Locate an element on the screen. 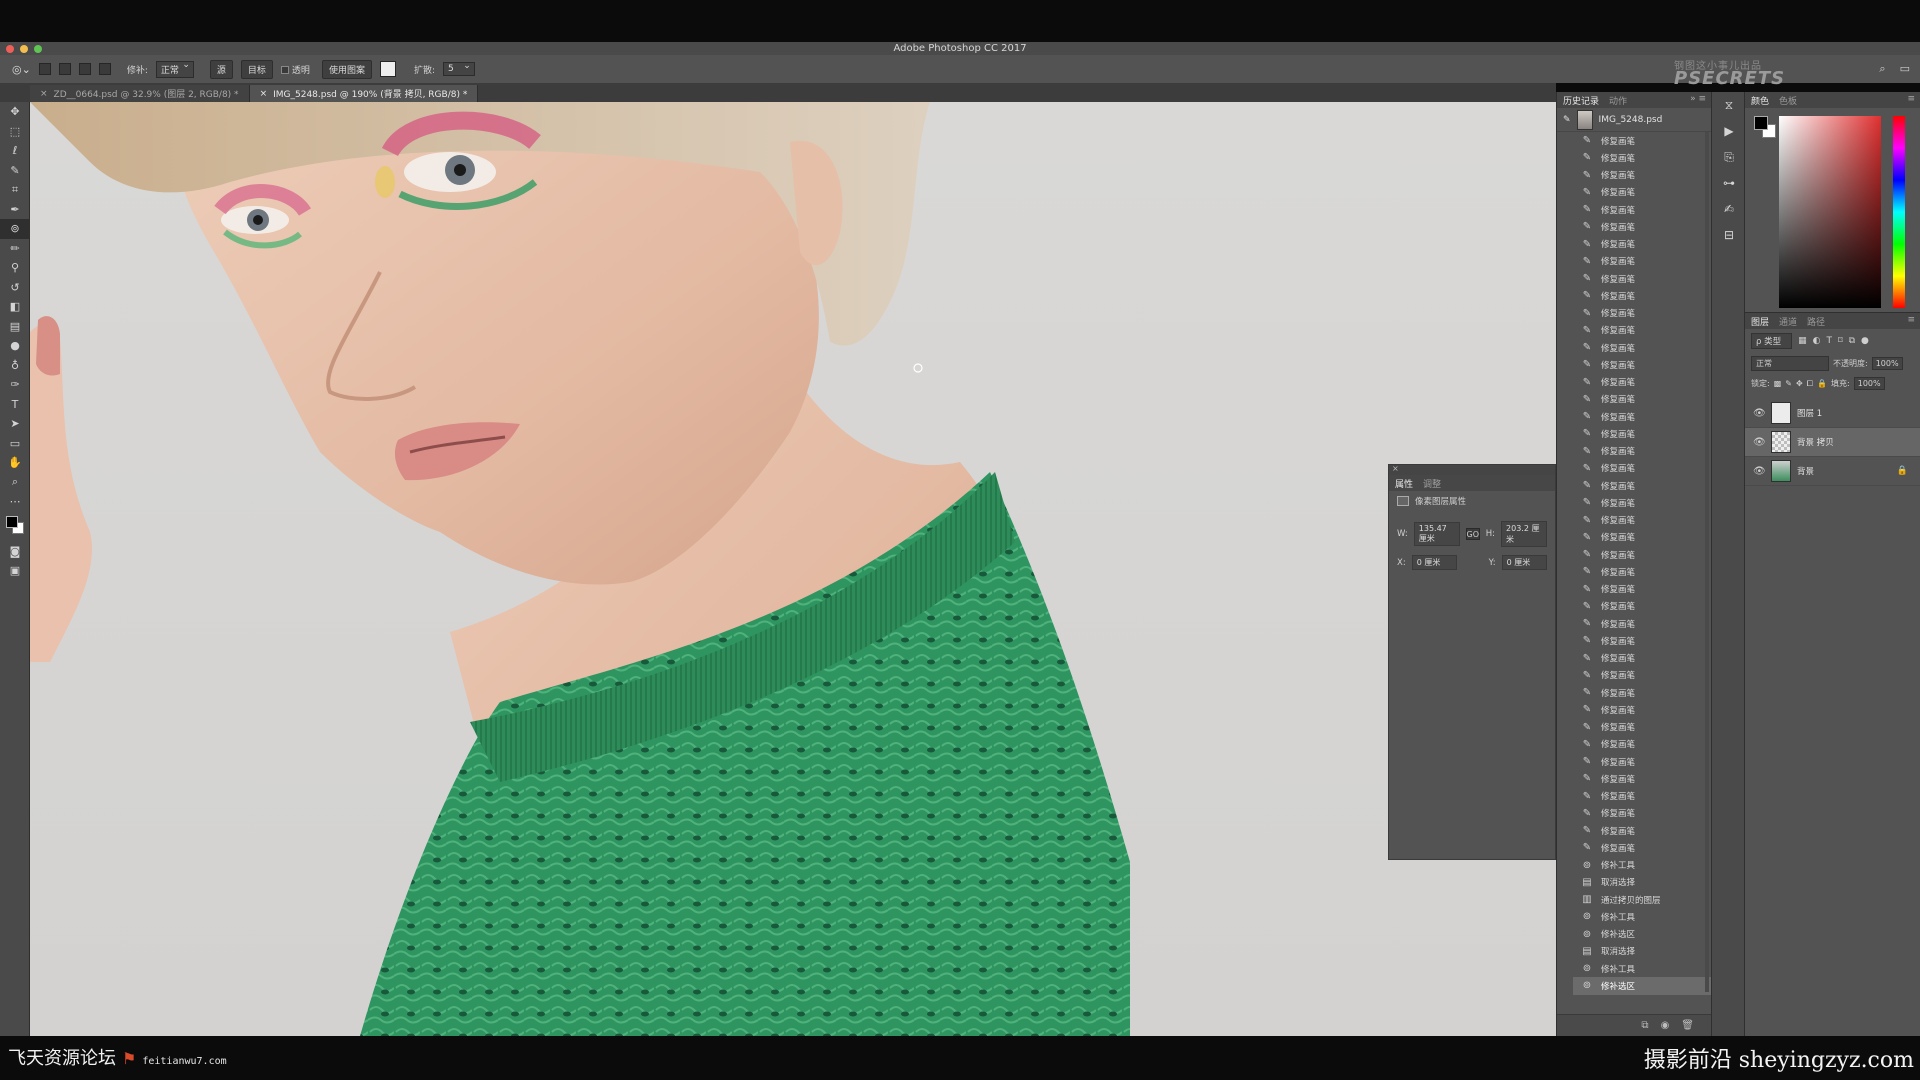 The width and height of the screenshot is (1920, 1080). more-tools-icon: ⋯ is located at coordinates (15, 502).